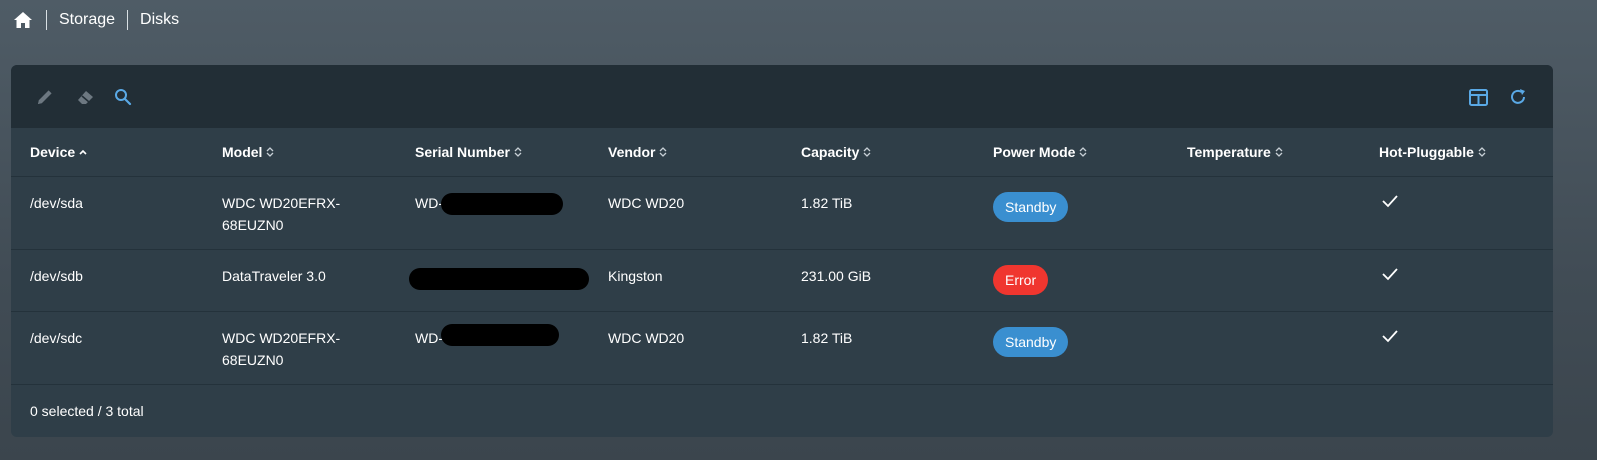  Describe the element at coordinates (274, 276) in the screenshot. I see `model-cell: DataTraveler 3.0` at that location.